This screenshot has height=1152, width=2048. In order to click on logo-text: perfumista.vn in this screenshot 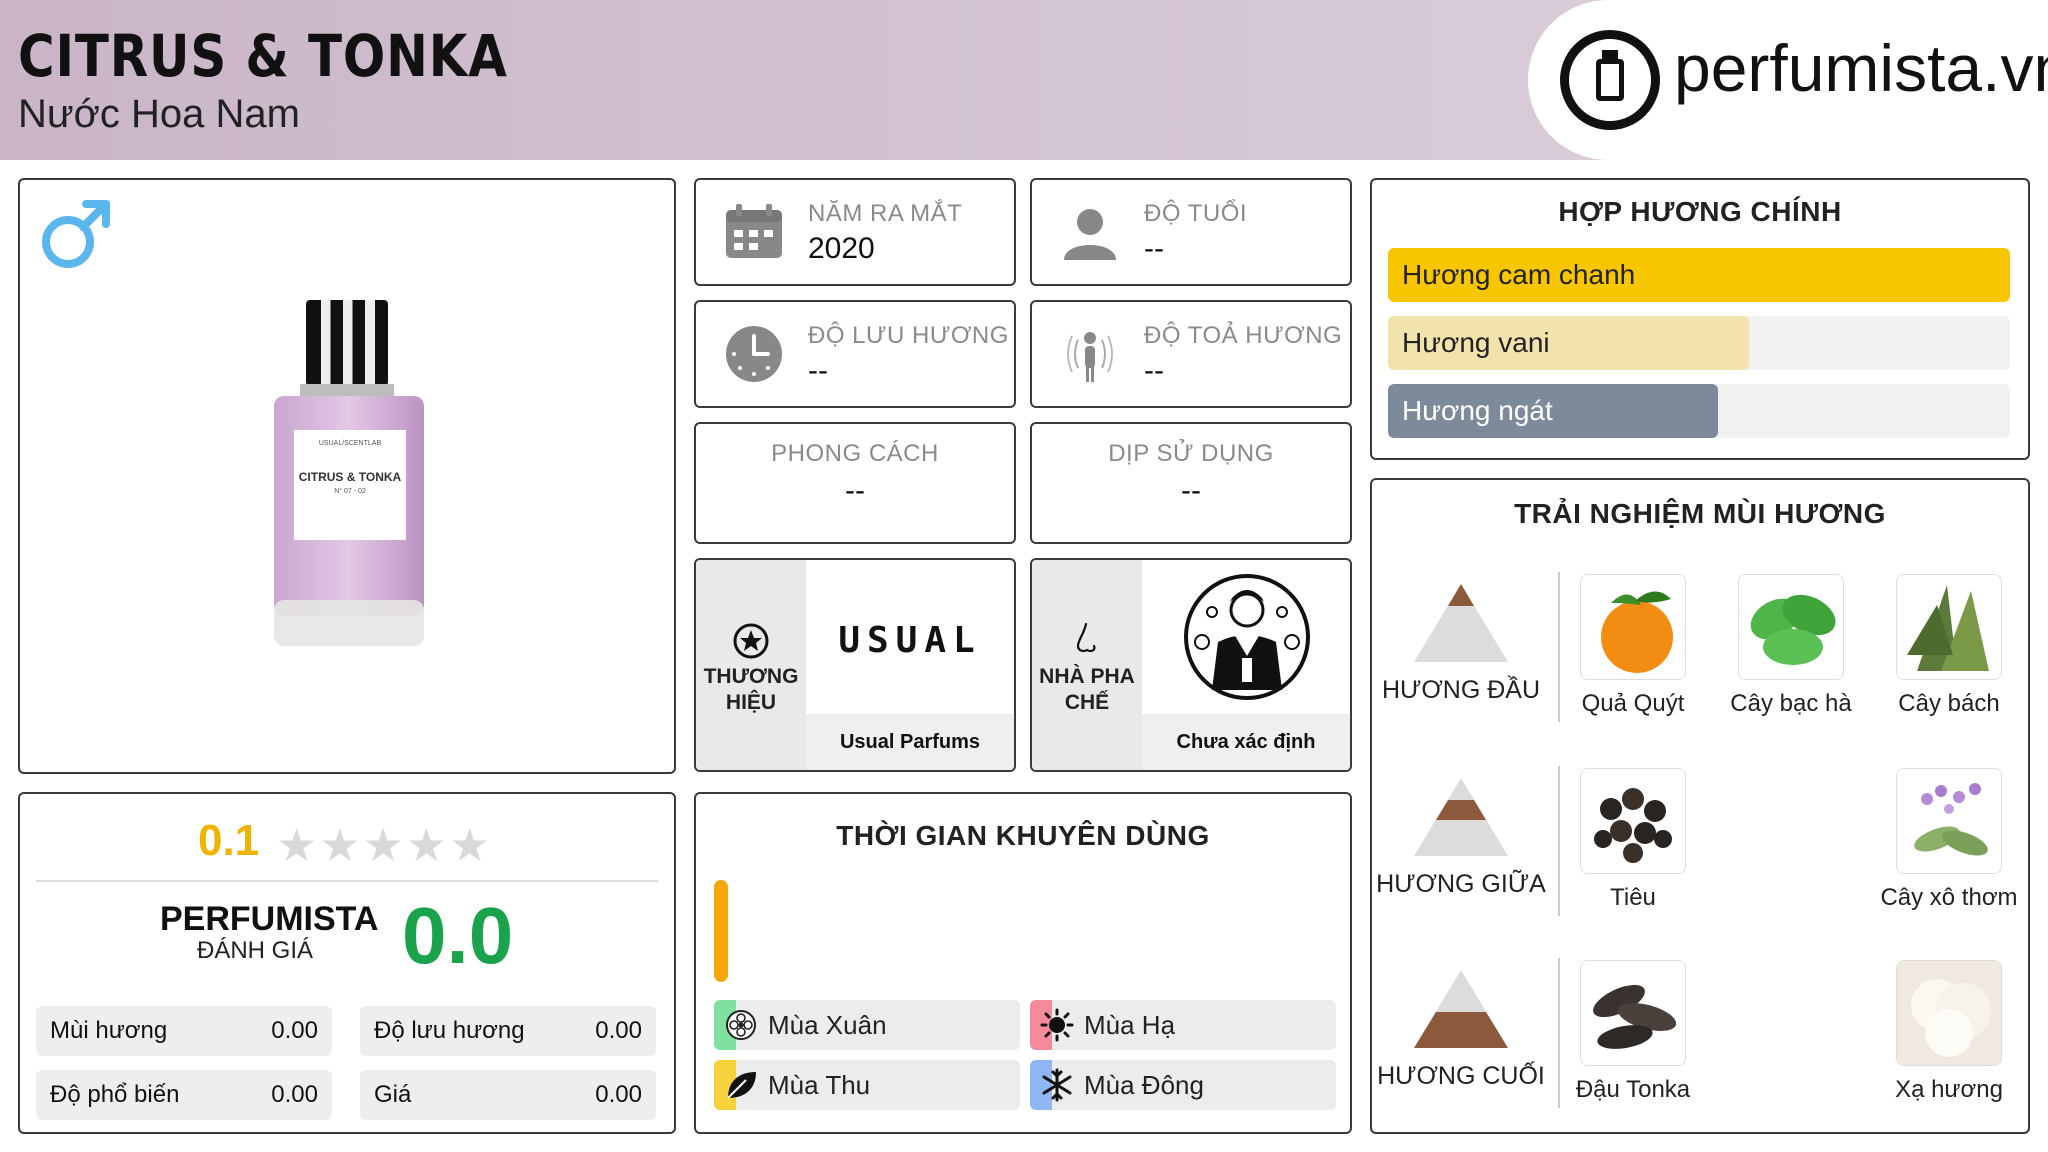, I will do `click(1861, 68)`.